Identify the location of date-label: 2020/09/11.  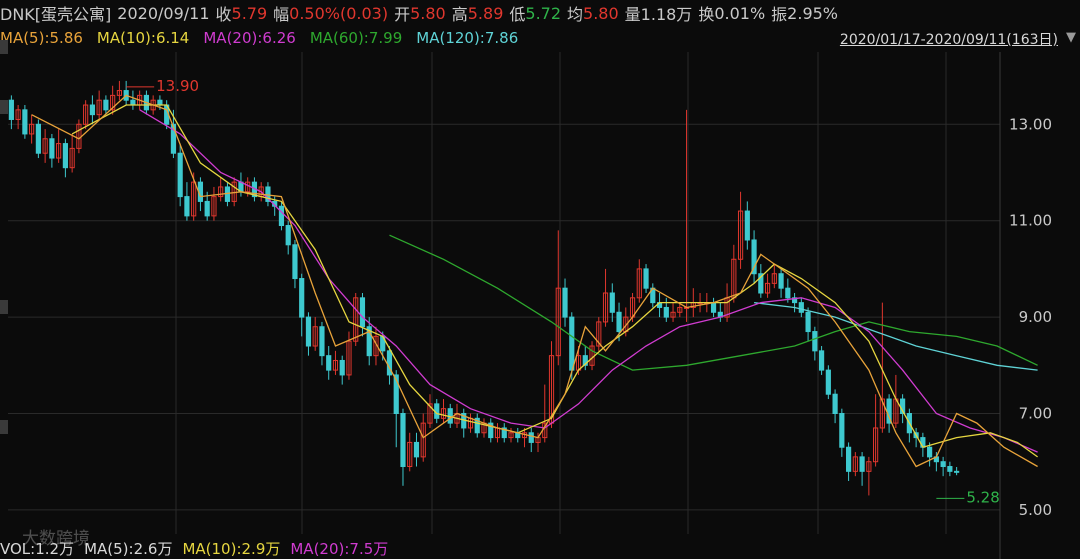
(163, 13).